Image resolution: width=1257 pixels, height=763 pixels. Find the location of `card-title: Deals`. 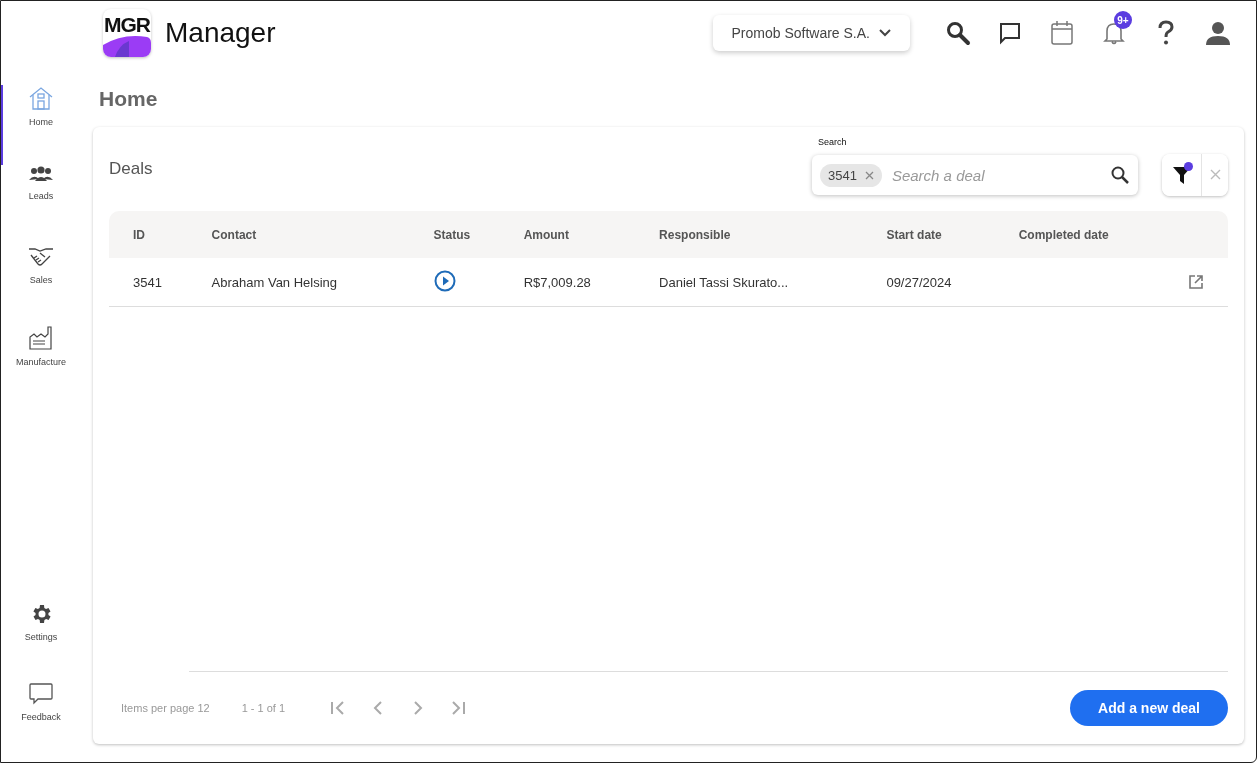

card-title: Deals is located at coordinates (131, 169).